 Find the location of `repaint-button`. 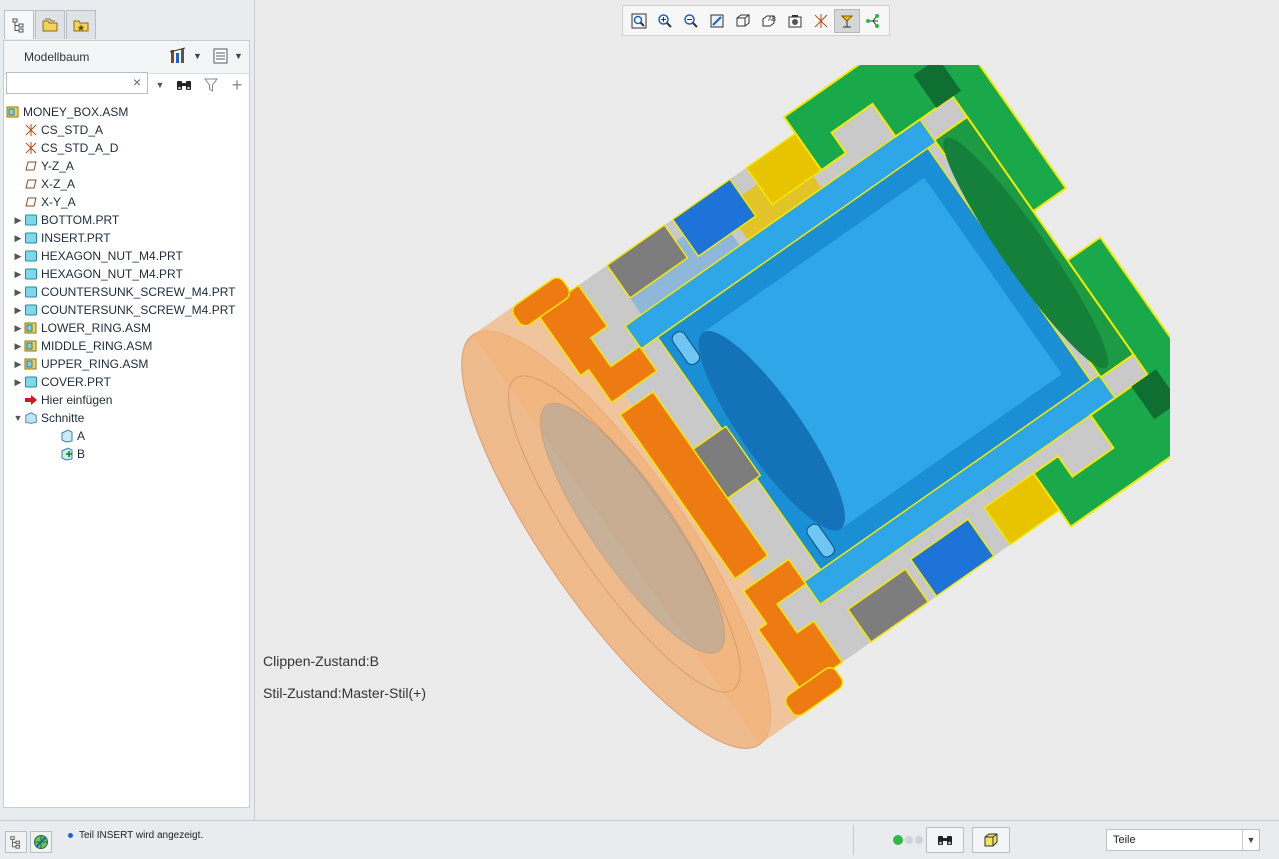

repaint-button is located at coordinates (717, 21).